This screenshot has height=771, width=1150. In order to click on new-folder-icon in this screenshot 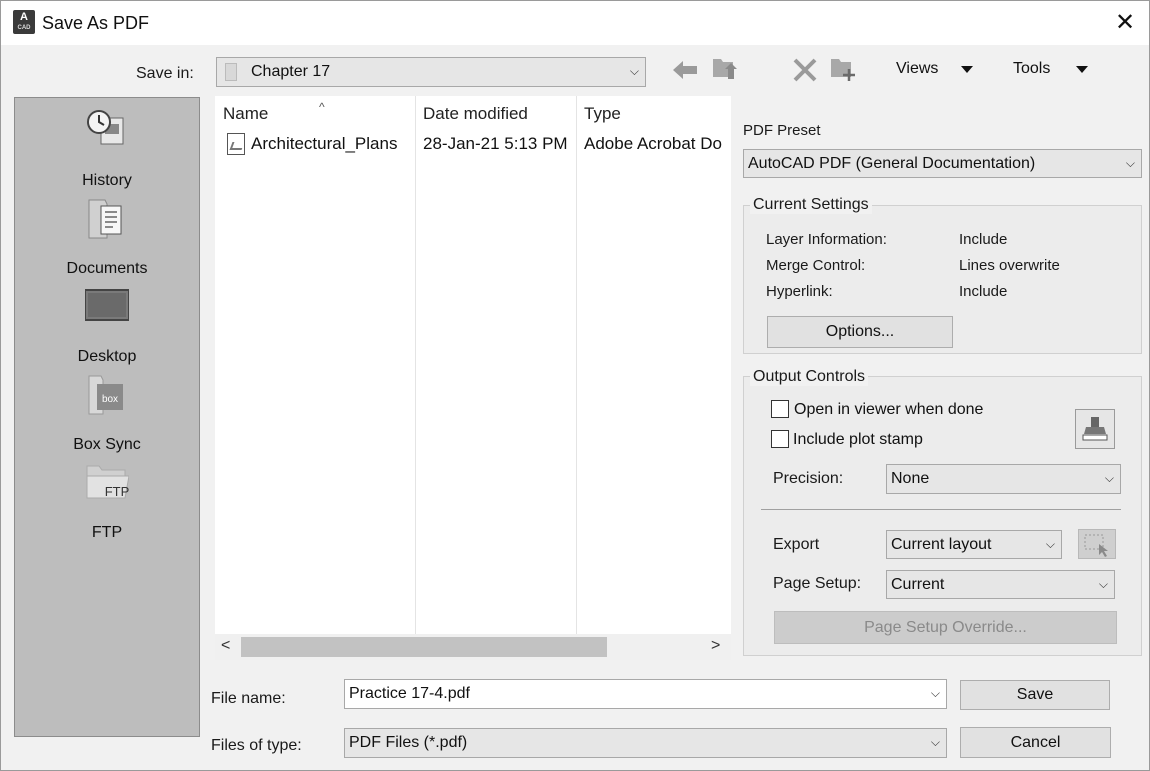, I will do `click(843, 68)`.